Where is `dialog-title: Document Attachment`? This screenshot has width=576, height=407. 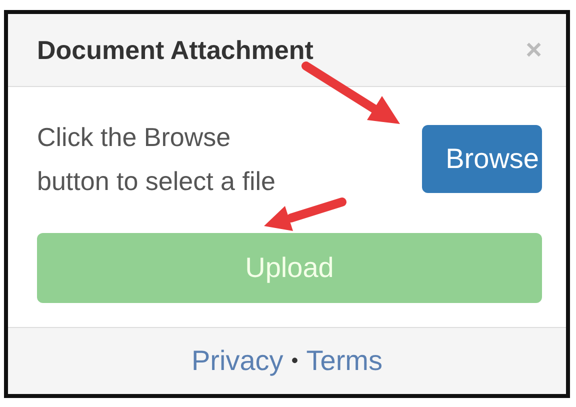 dialog-title: Document Attachment is located at coordinates (175, 50).